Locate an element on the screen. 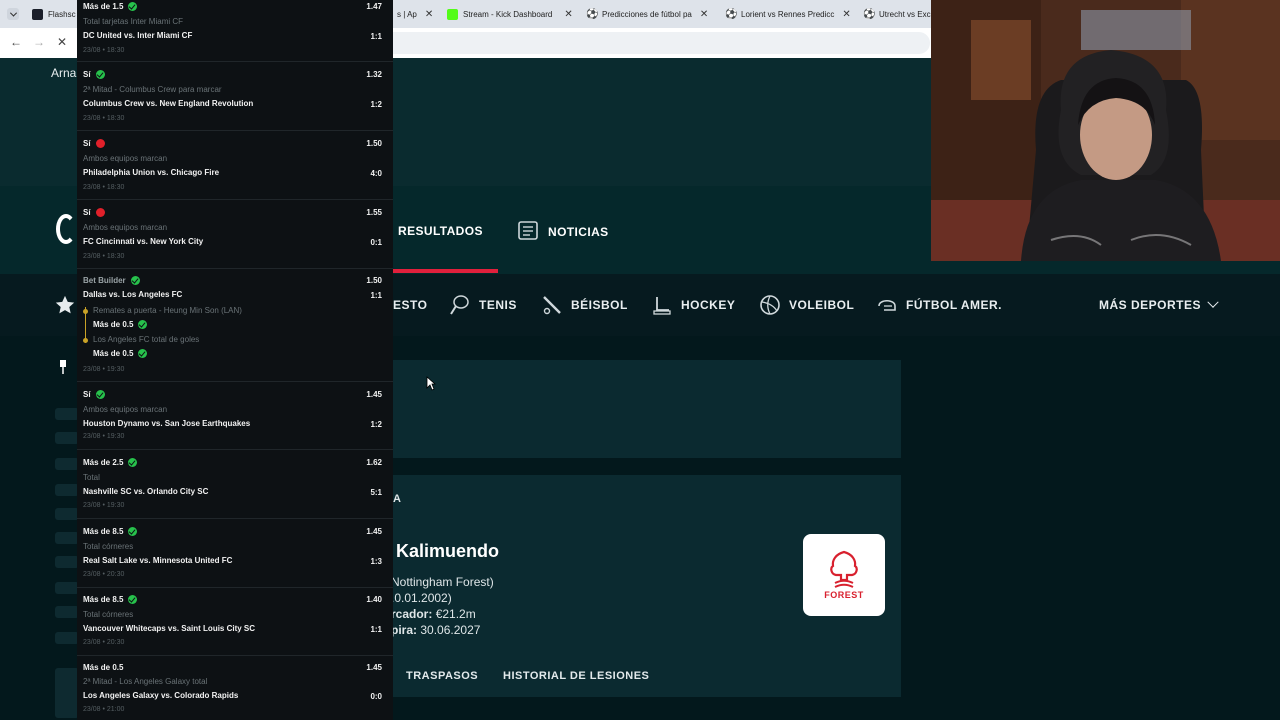  player-club: Nottingham Forest) is located at coordinates (442, 582).